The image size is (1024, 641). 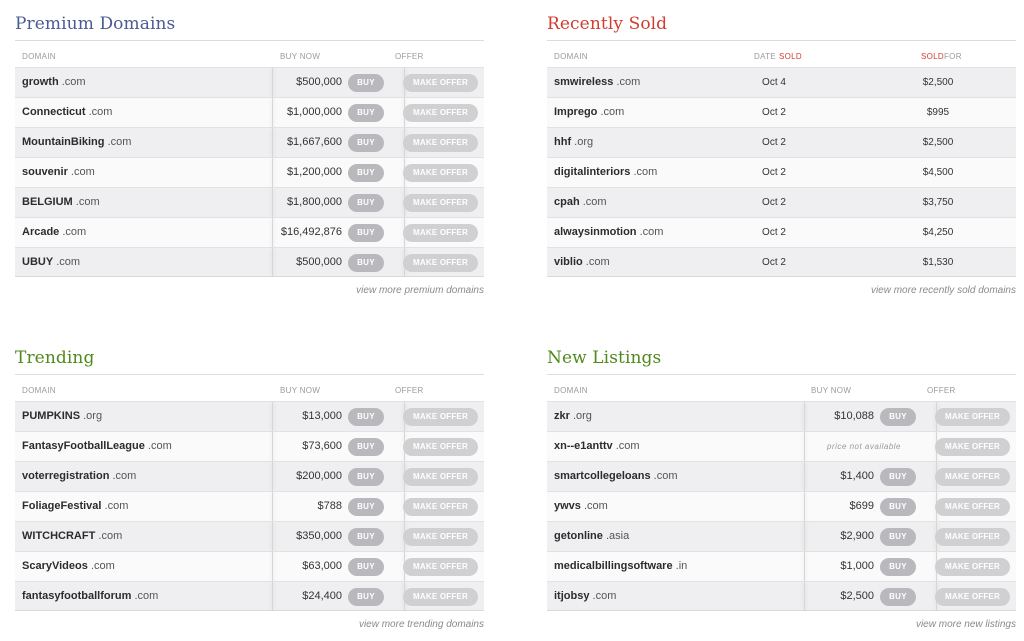 I want to click on sold-price: $3,750, so click(x=938, y=202).